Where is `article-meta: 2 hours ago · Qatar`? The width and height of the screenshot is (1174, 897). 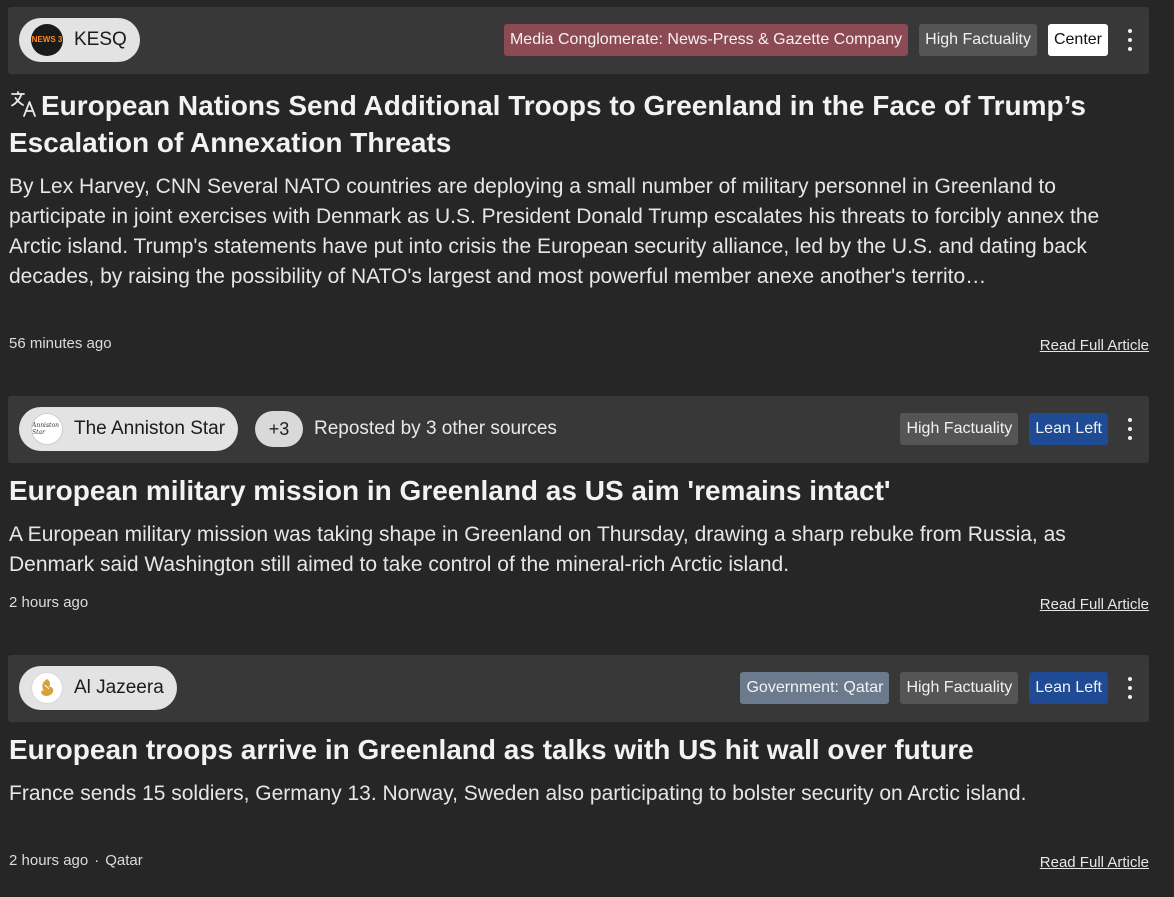 article-meta: 2 hours ago · Qatar is located at coordinates (76, 860).